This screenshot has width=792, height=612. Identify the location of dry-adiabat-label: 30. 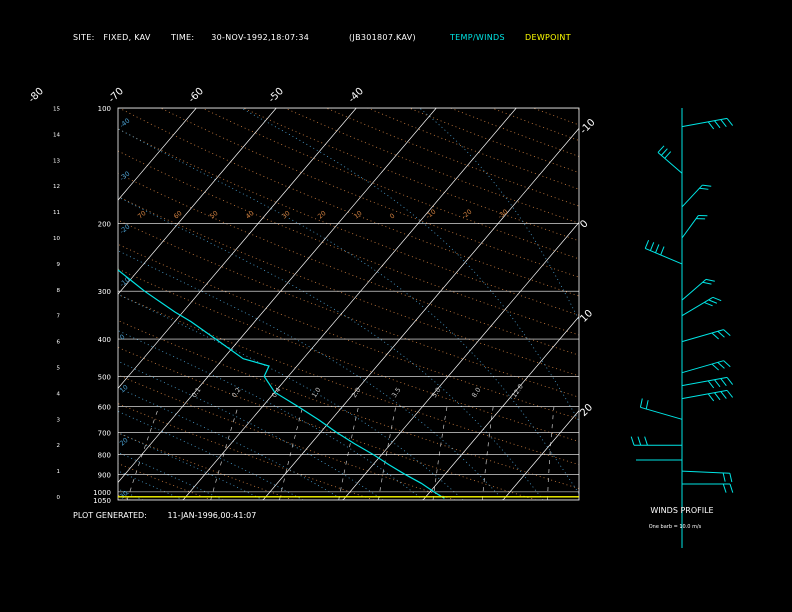
(285, 214).